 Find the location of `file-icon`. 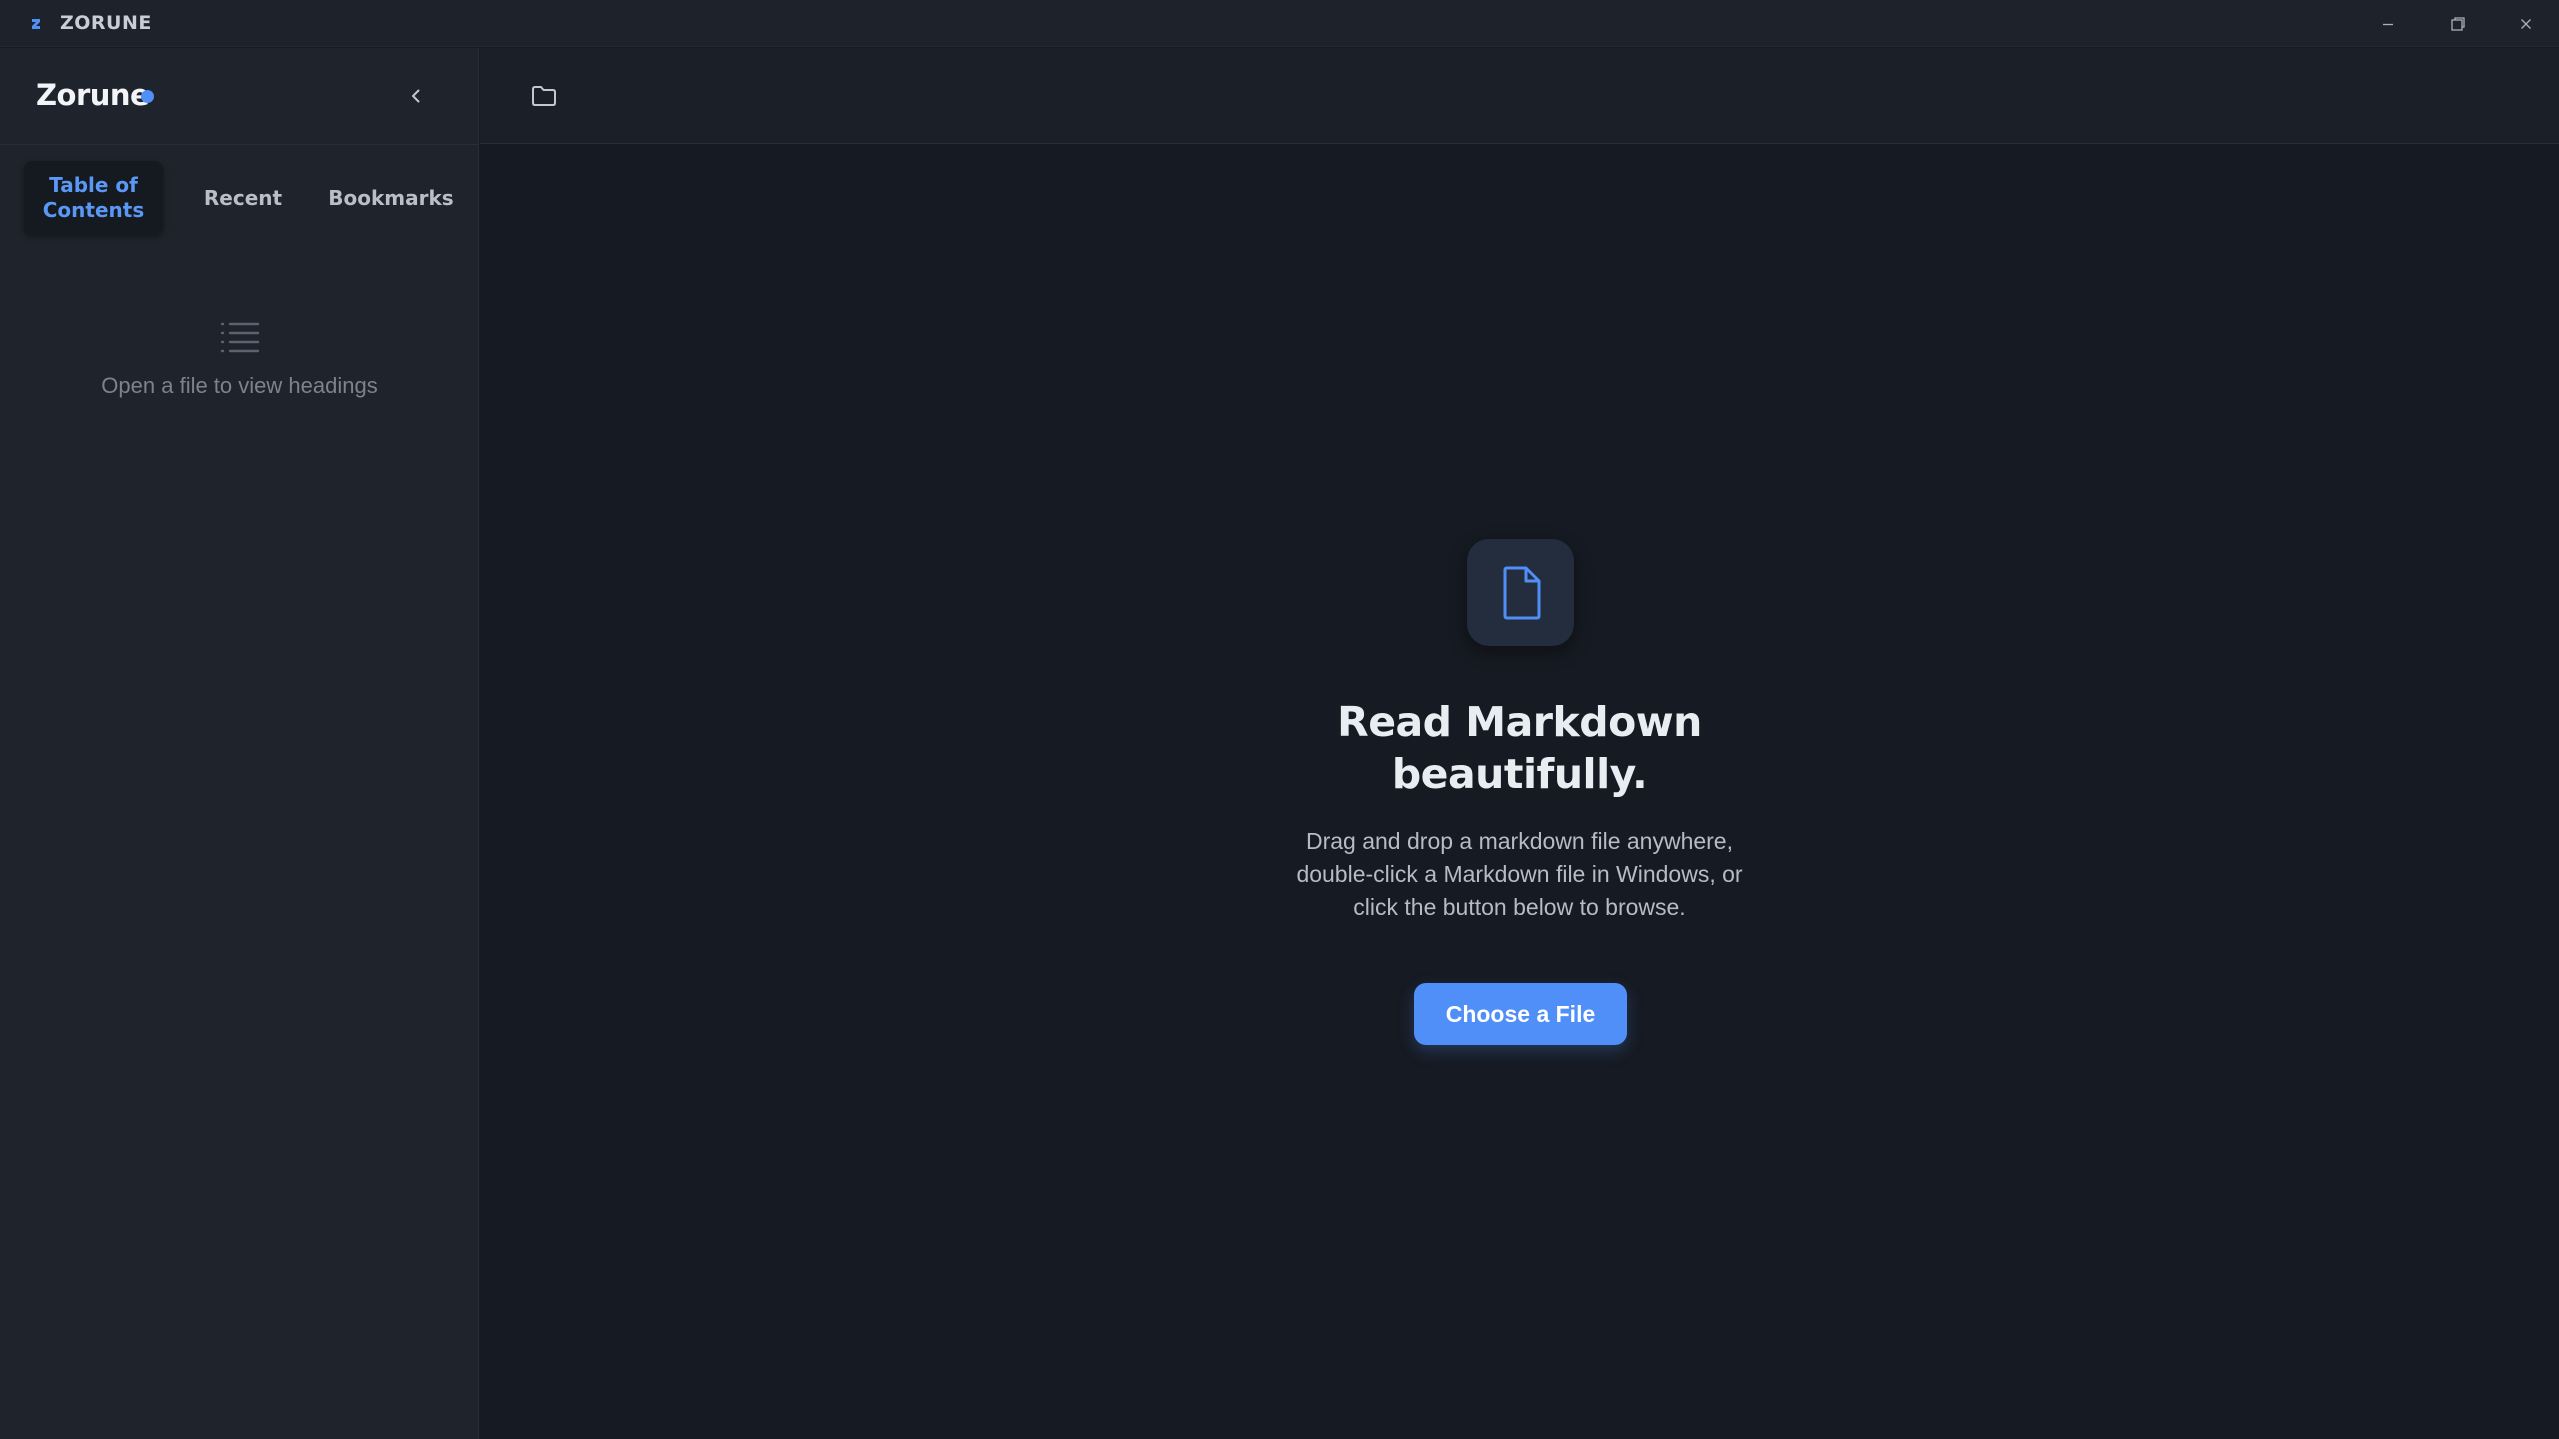

file-icon is located at coordinates (1521, 592).